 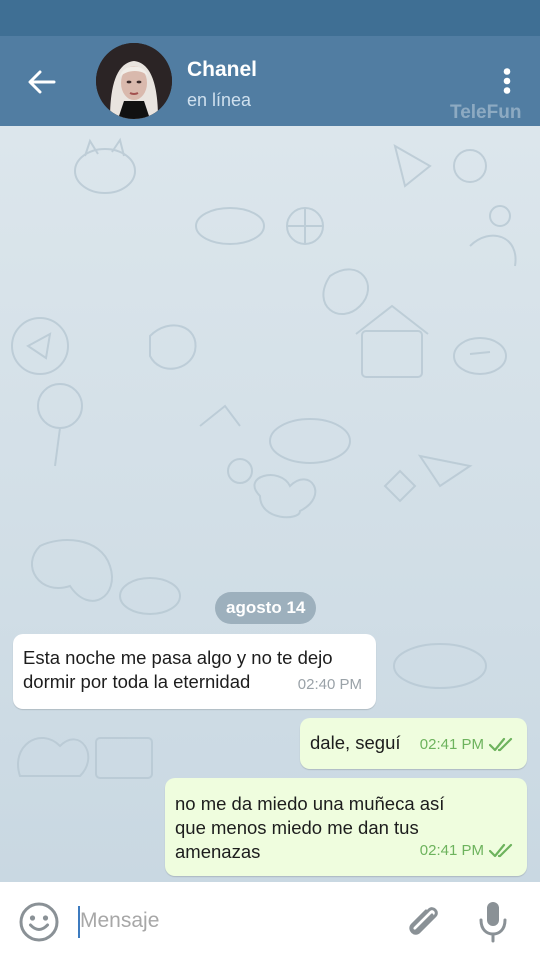 What do you see at coordinates (230, 921) in the screenshot?
I see `message-input` at bounding box center [230, 921].